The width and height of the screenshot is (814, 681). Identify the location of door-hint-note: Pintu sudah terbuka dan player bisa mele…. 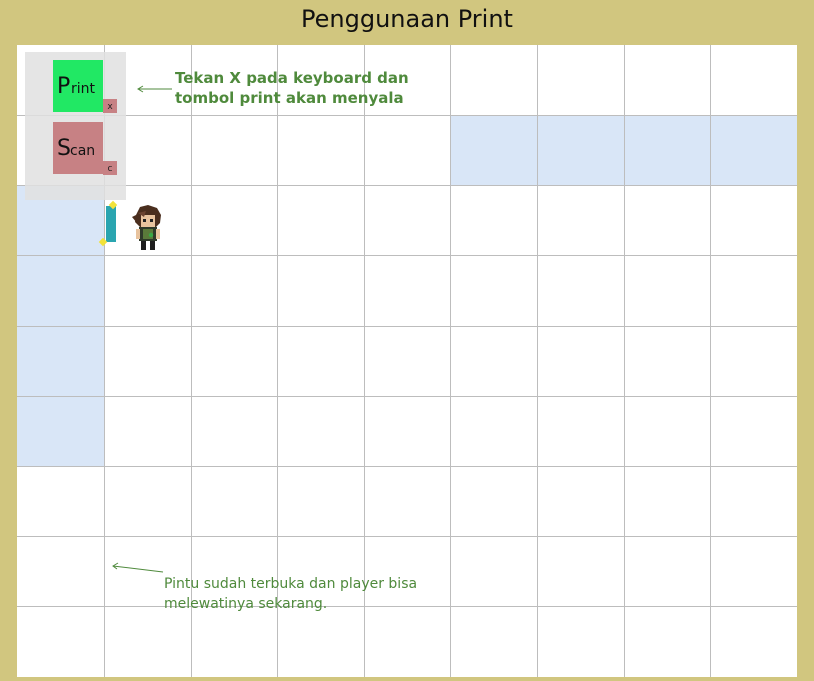
(291, 594).